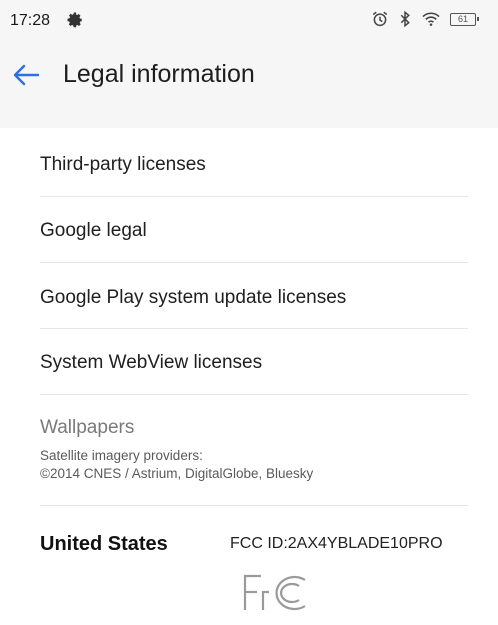 The width and height of the screenshot is (498, 625). What do you see at coordinates (30, 20) in the screenshot?
I see `status-time: 17:28` at bounding box center [30, 20].